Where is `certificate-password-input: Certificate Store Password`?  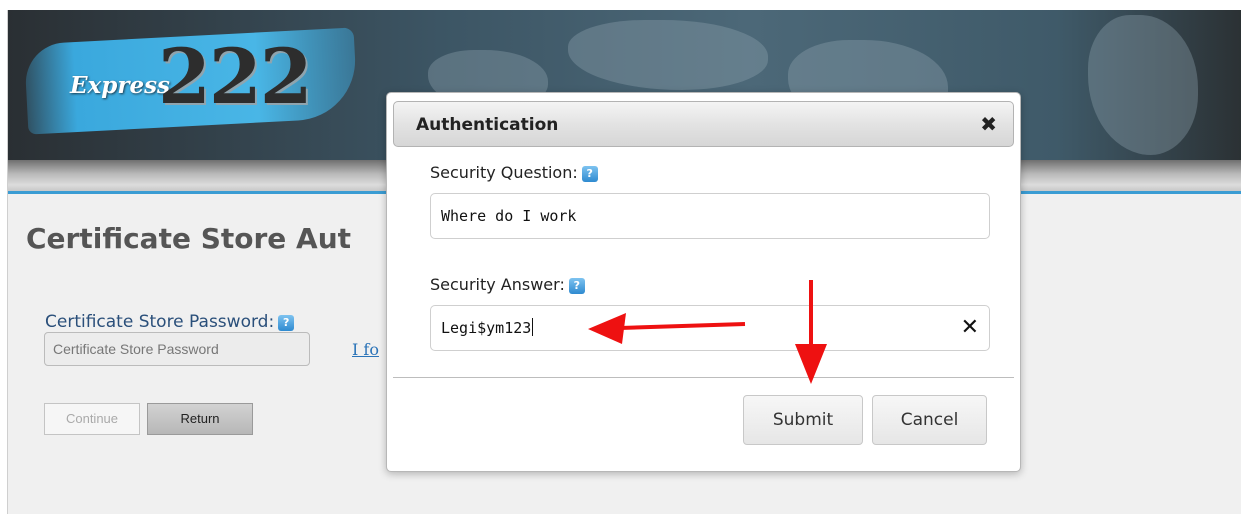 certificate-password-input: Certificate Store Password is located at coordinates (177, 349).